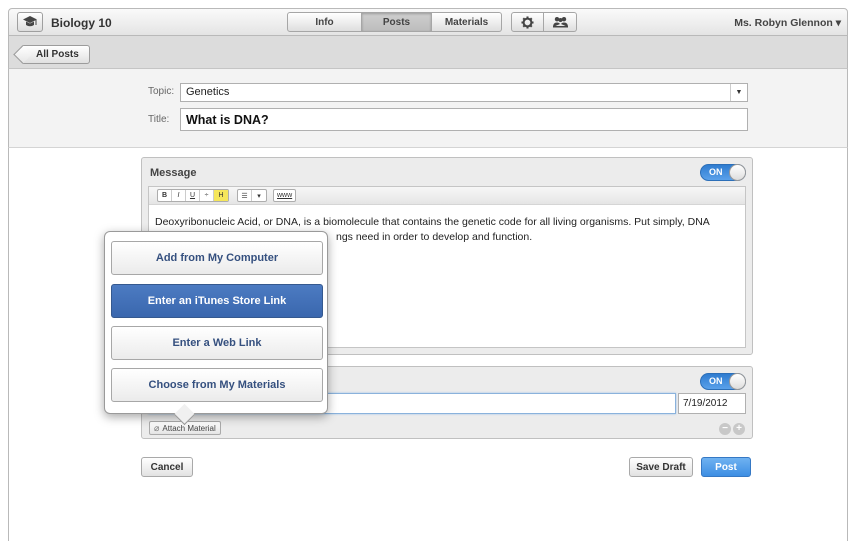  Describe the element at coordinates (161, 91) in the screenshot. I see `topic-label: Topic:` at that location.